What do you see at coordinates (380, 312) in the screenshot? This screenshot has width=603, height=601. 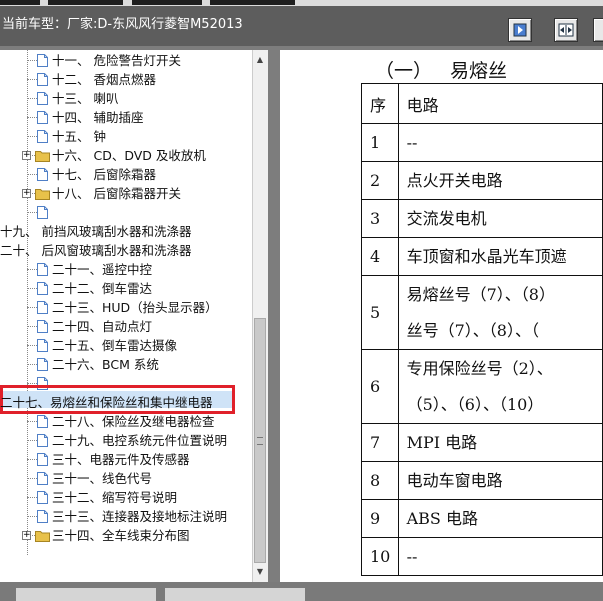 I see `row-number: 5` at bounding box center [380, 312].